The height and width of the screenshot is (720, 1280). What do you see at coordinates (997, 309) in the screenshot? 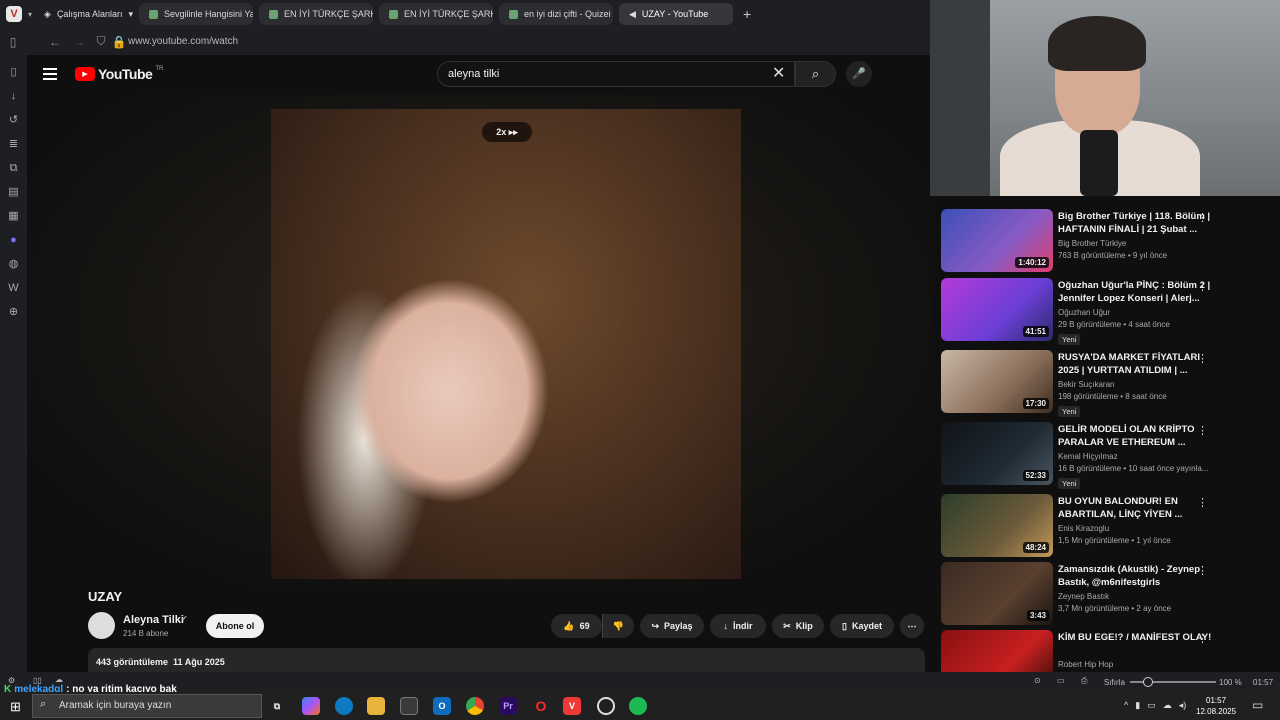
I see `video-thumbnail: 41:51` at bounding box center [997, 309].